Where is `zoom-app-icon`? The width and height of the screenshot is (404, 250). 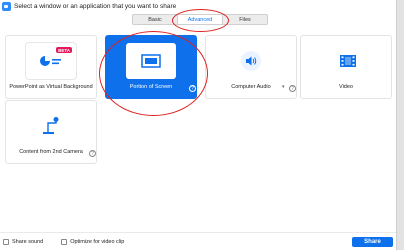 zoom-app-icon is located at coordinates (6, 6).